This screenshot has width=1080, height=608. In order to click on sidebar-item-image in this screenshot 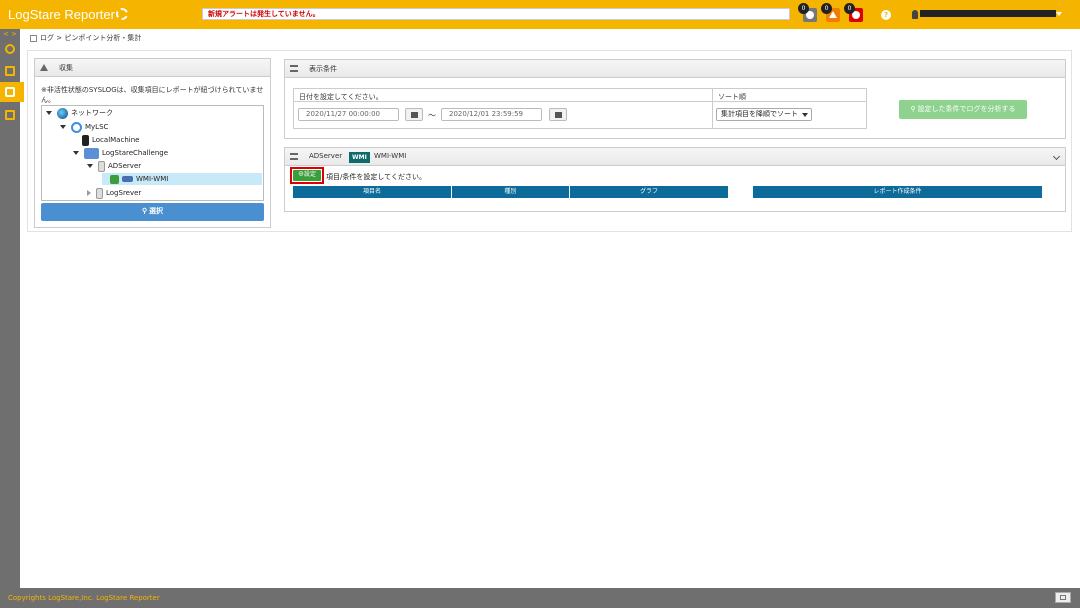, I will do `click(10, 71)`.